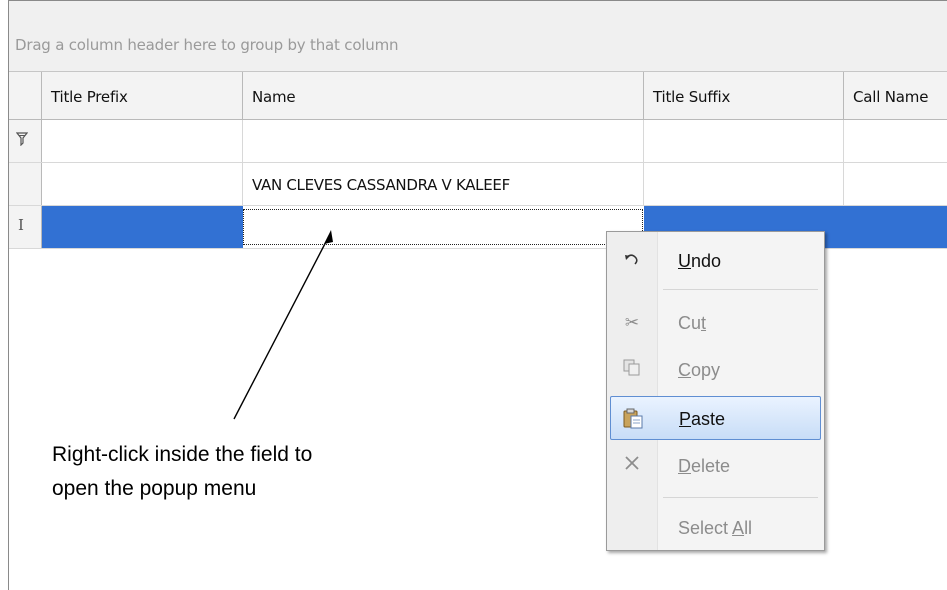 The height and width of the screenshot is (590, 947). I want to click on menu-item-cut: ✂ Cut, so click(715, 323).